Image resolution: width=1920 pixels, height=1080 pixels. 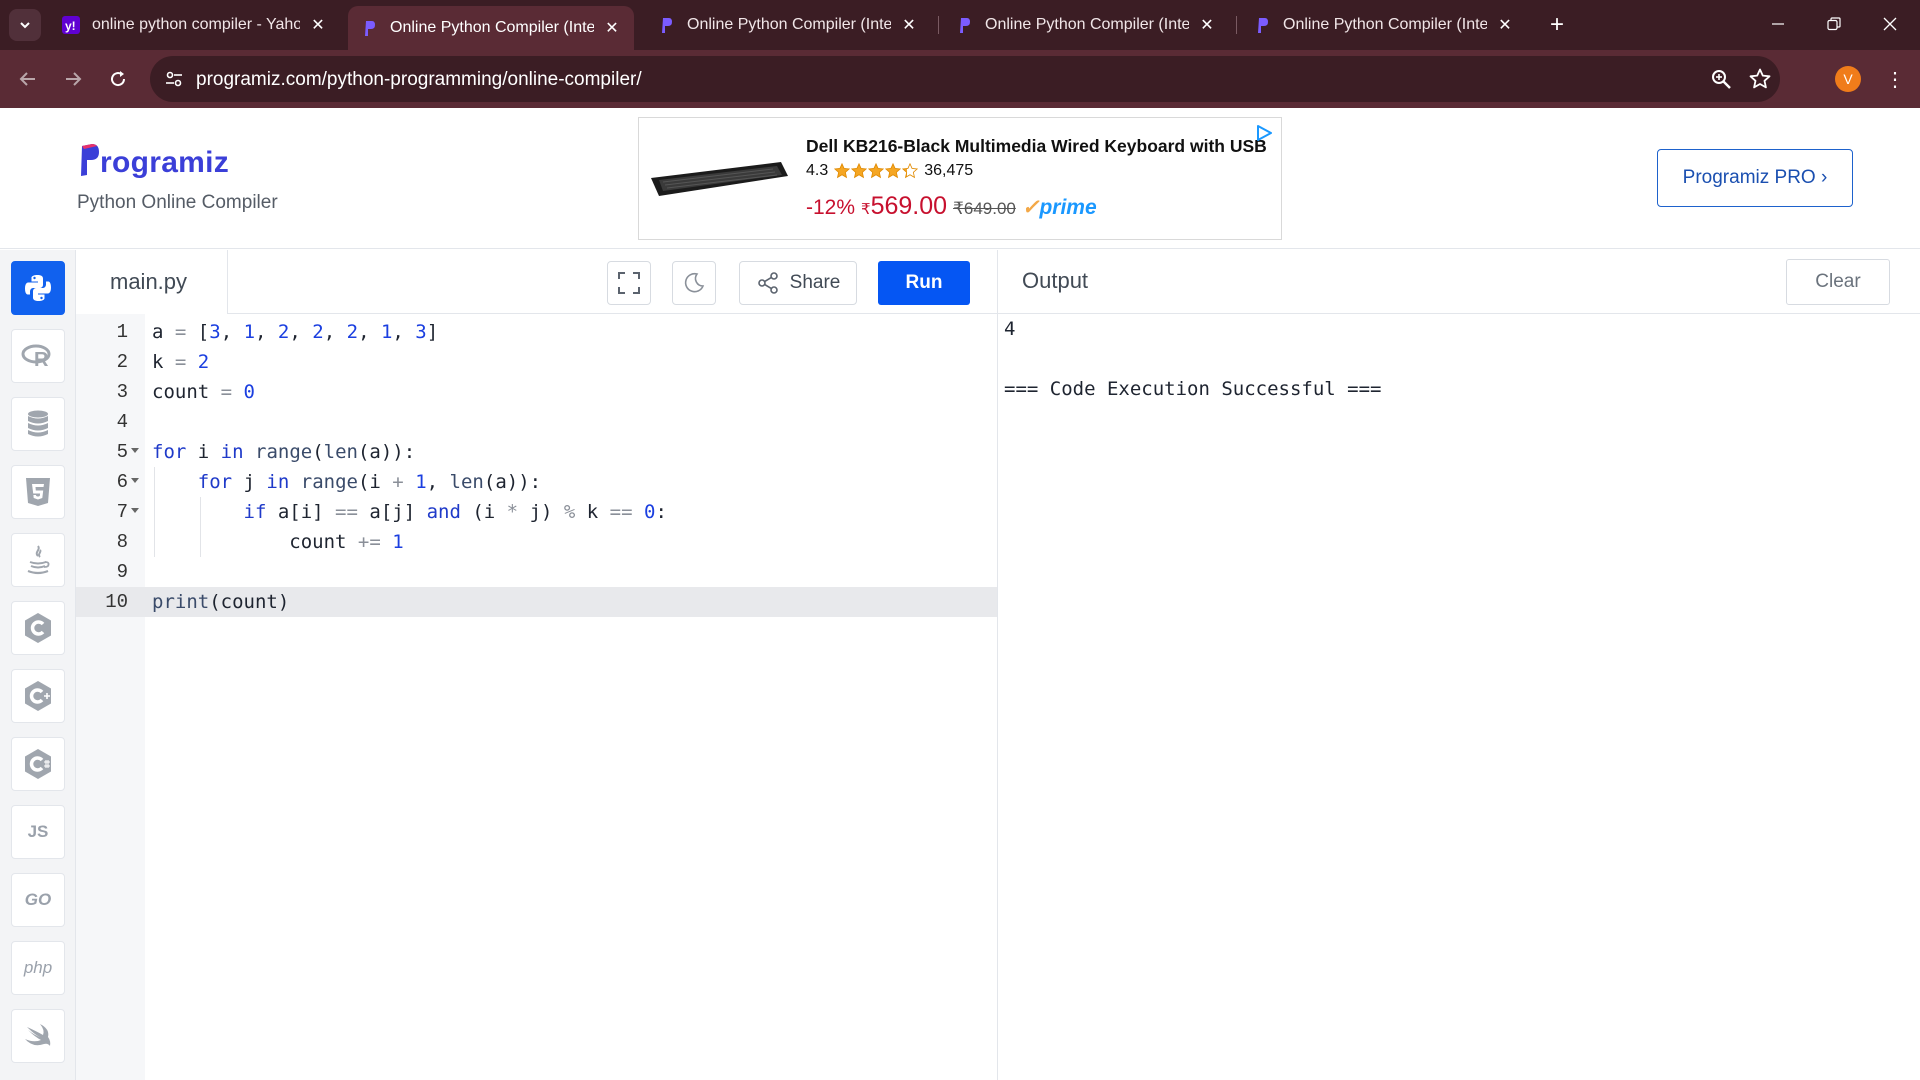 I want to click on dark-mode-button, so click(x=694, y=283).